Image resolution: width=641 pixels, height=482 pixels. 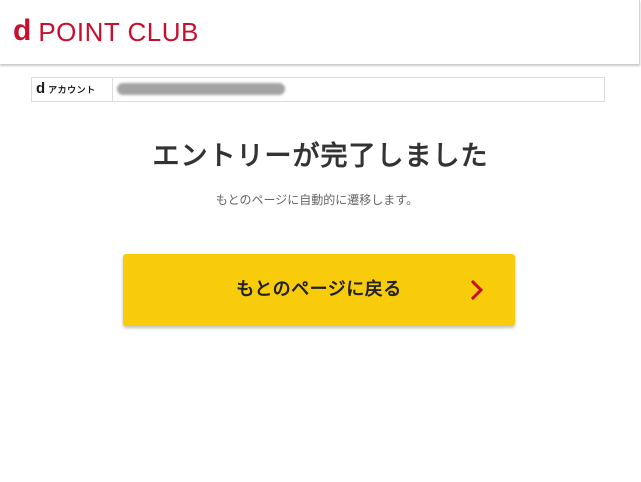 What do you see at coordinates (41, 88) in the screenshot?
I see `account-d-mark: d` at bounding box center [41, 88].